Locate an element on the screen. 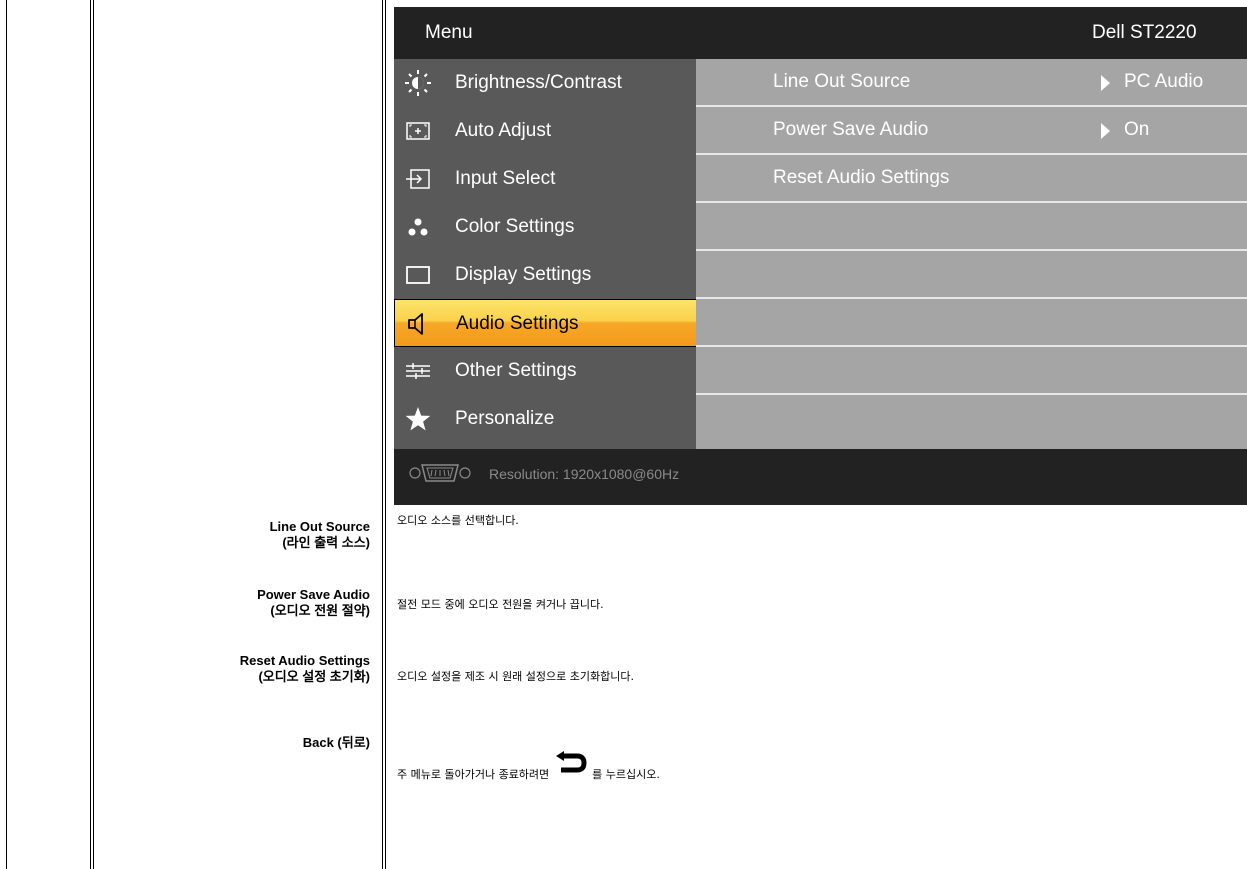 This screenshot has height=869, width=1247. osd-footer: Resolution: 1920x1080@60Hz is located at coordinates (820, 477).